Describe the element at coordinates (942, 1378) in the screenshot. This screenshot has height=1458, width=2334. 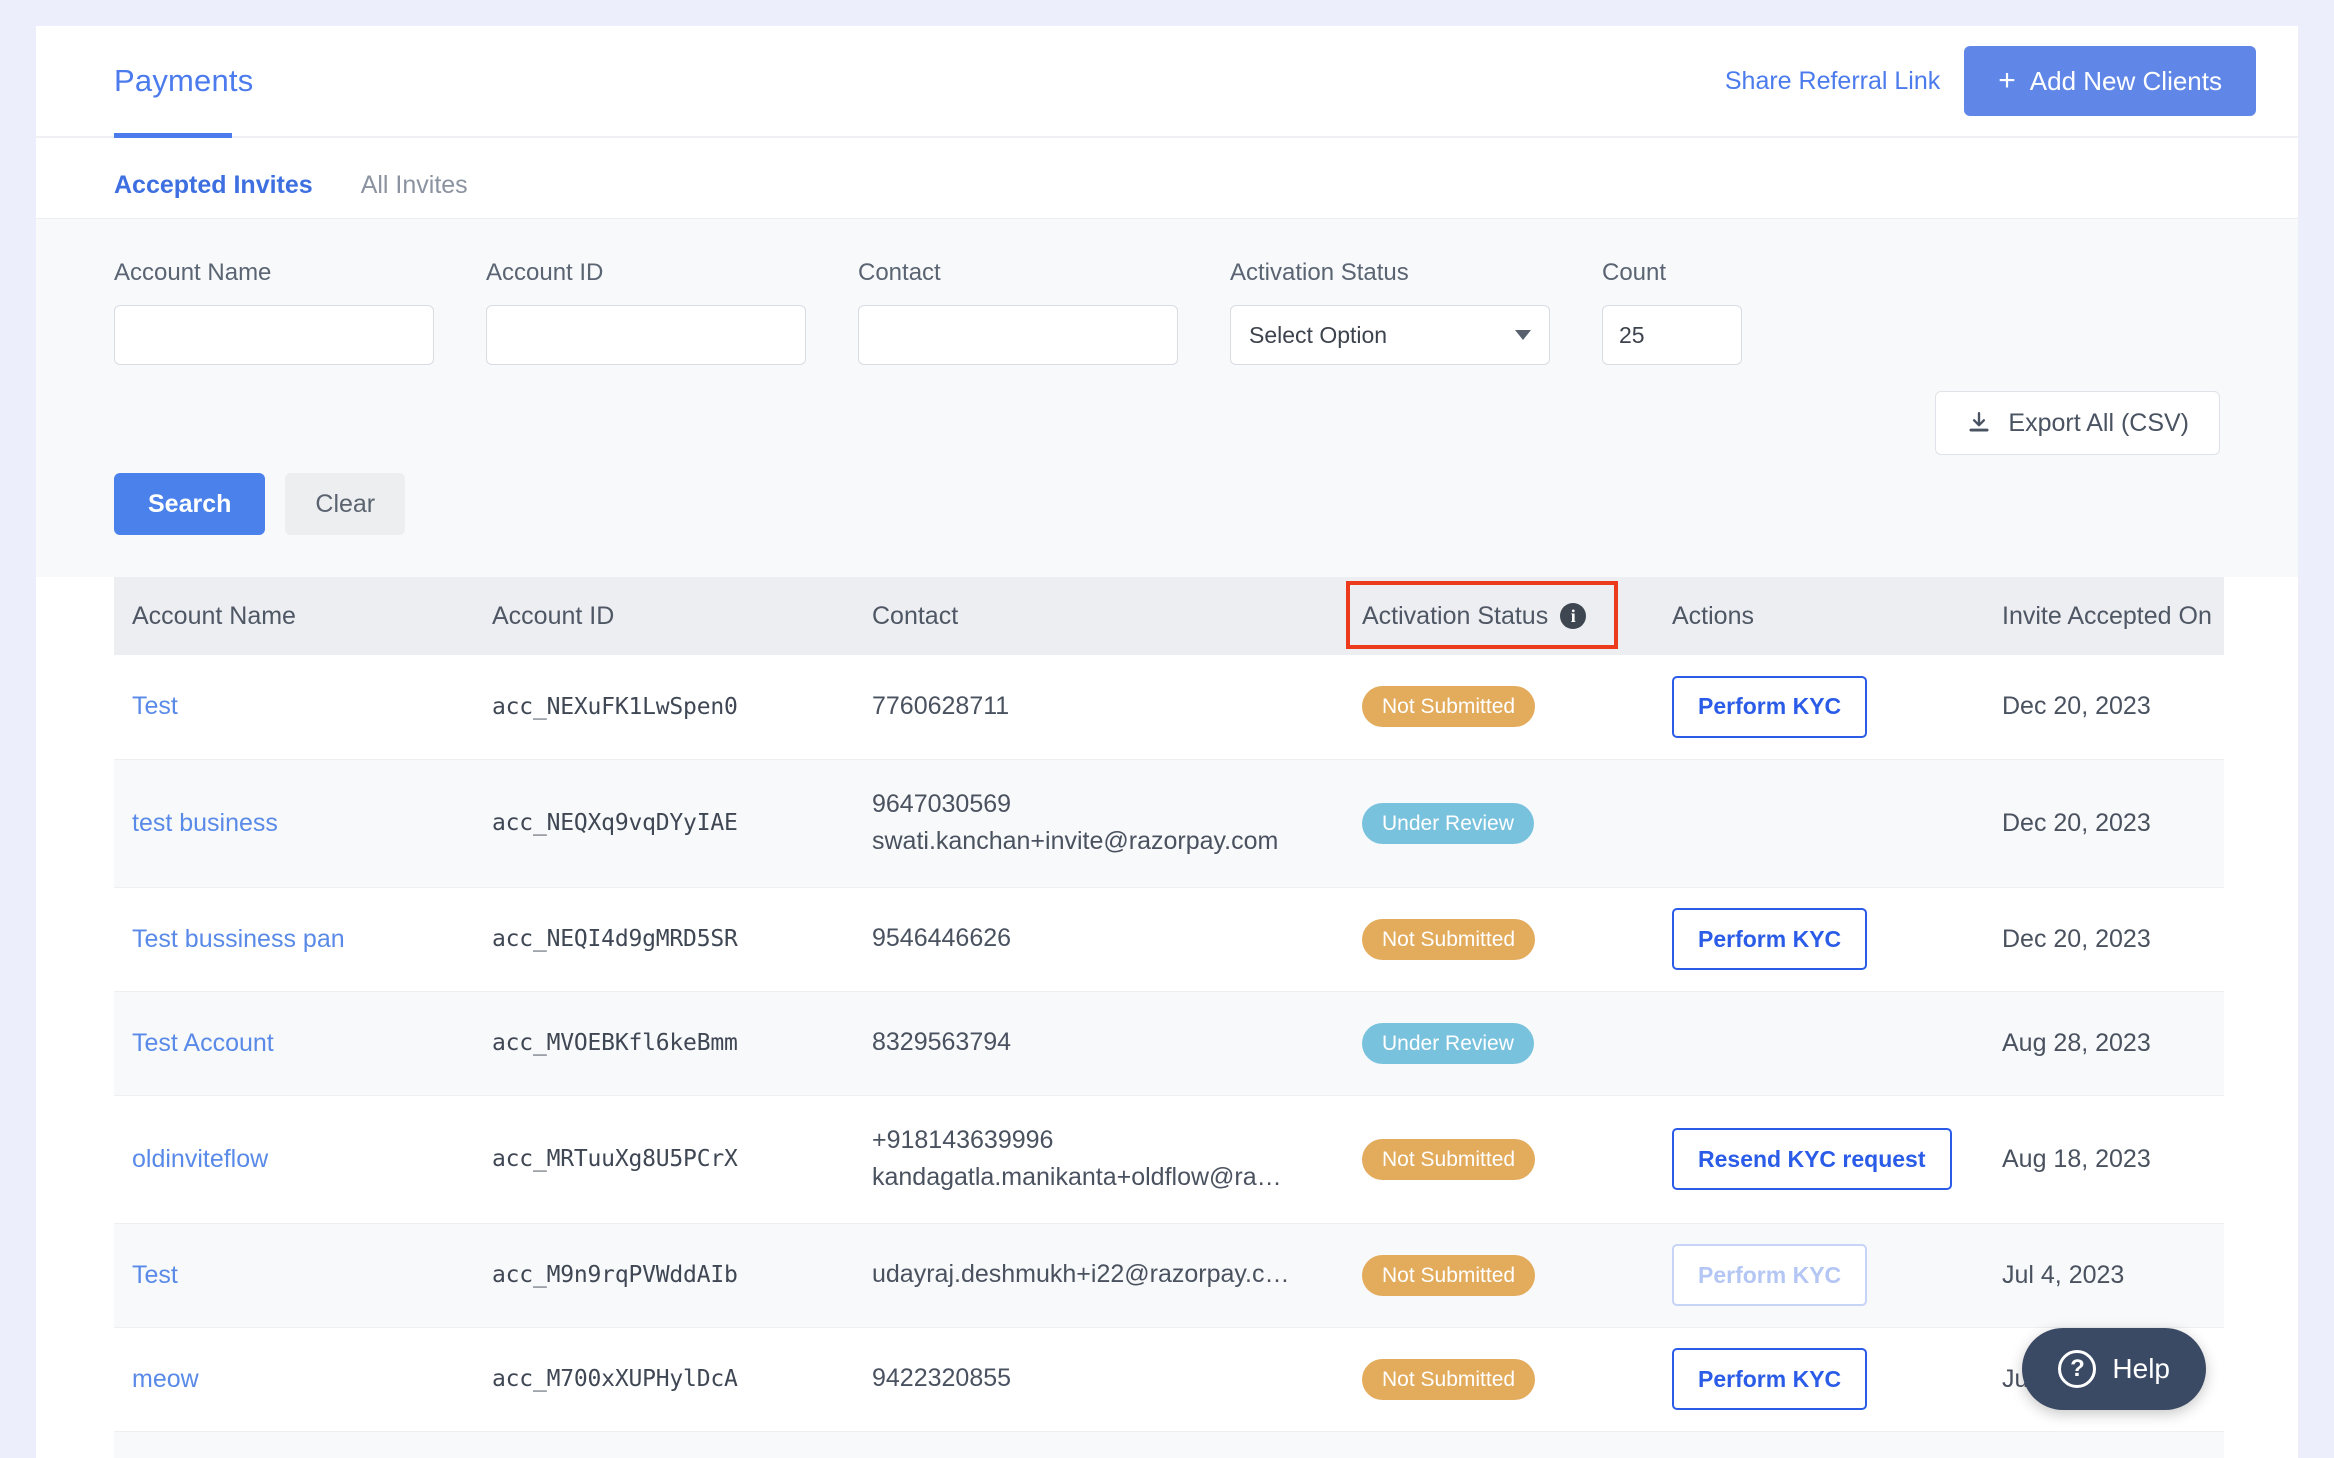
I see `contact-primary: 9422320855` at that location.